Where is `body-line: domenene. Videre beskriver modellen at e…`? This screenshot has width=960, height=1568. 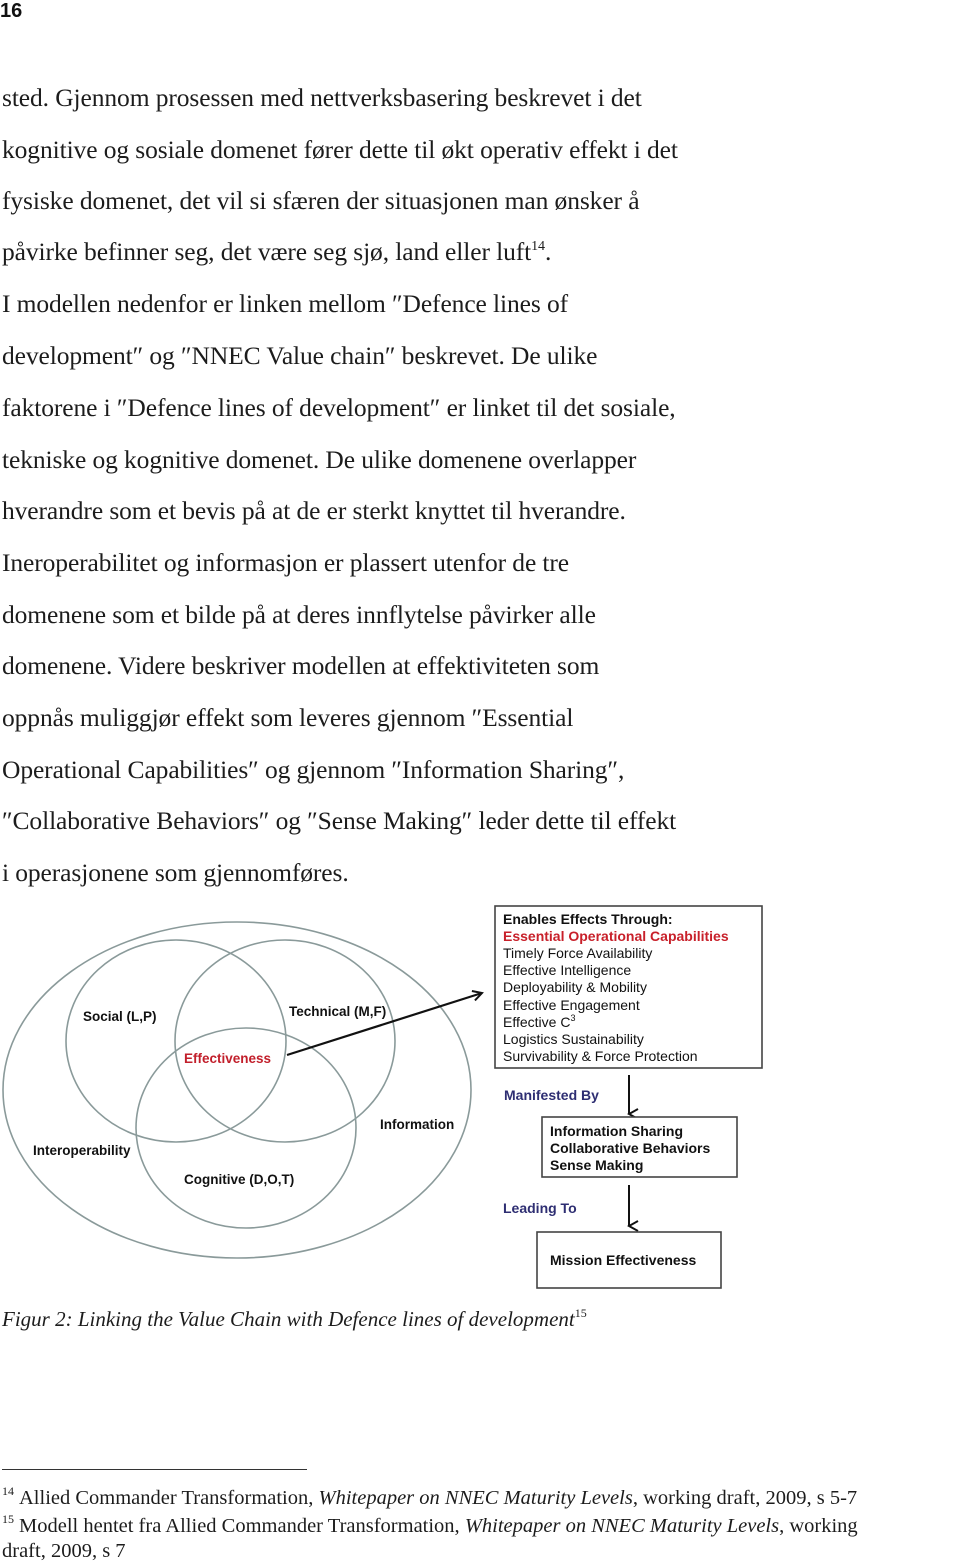 body-line: domenene. Videre beskriver modellen at e… is located at coordinates (301, 665).